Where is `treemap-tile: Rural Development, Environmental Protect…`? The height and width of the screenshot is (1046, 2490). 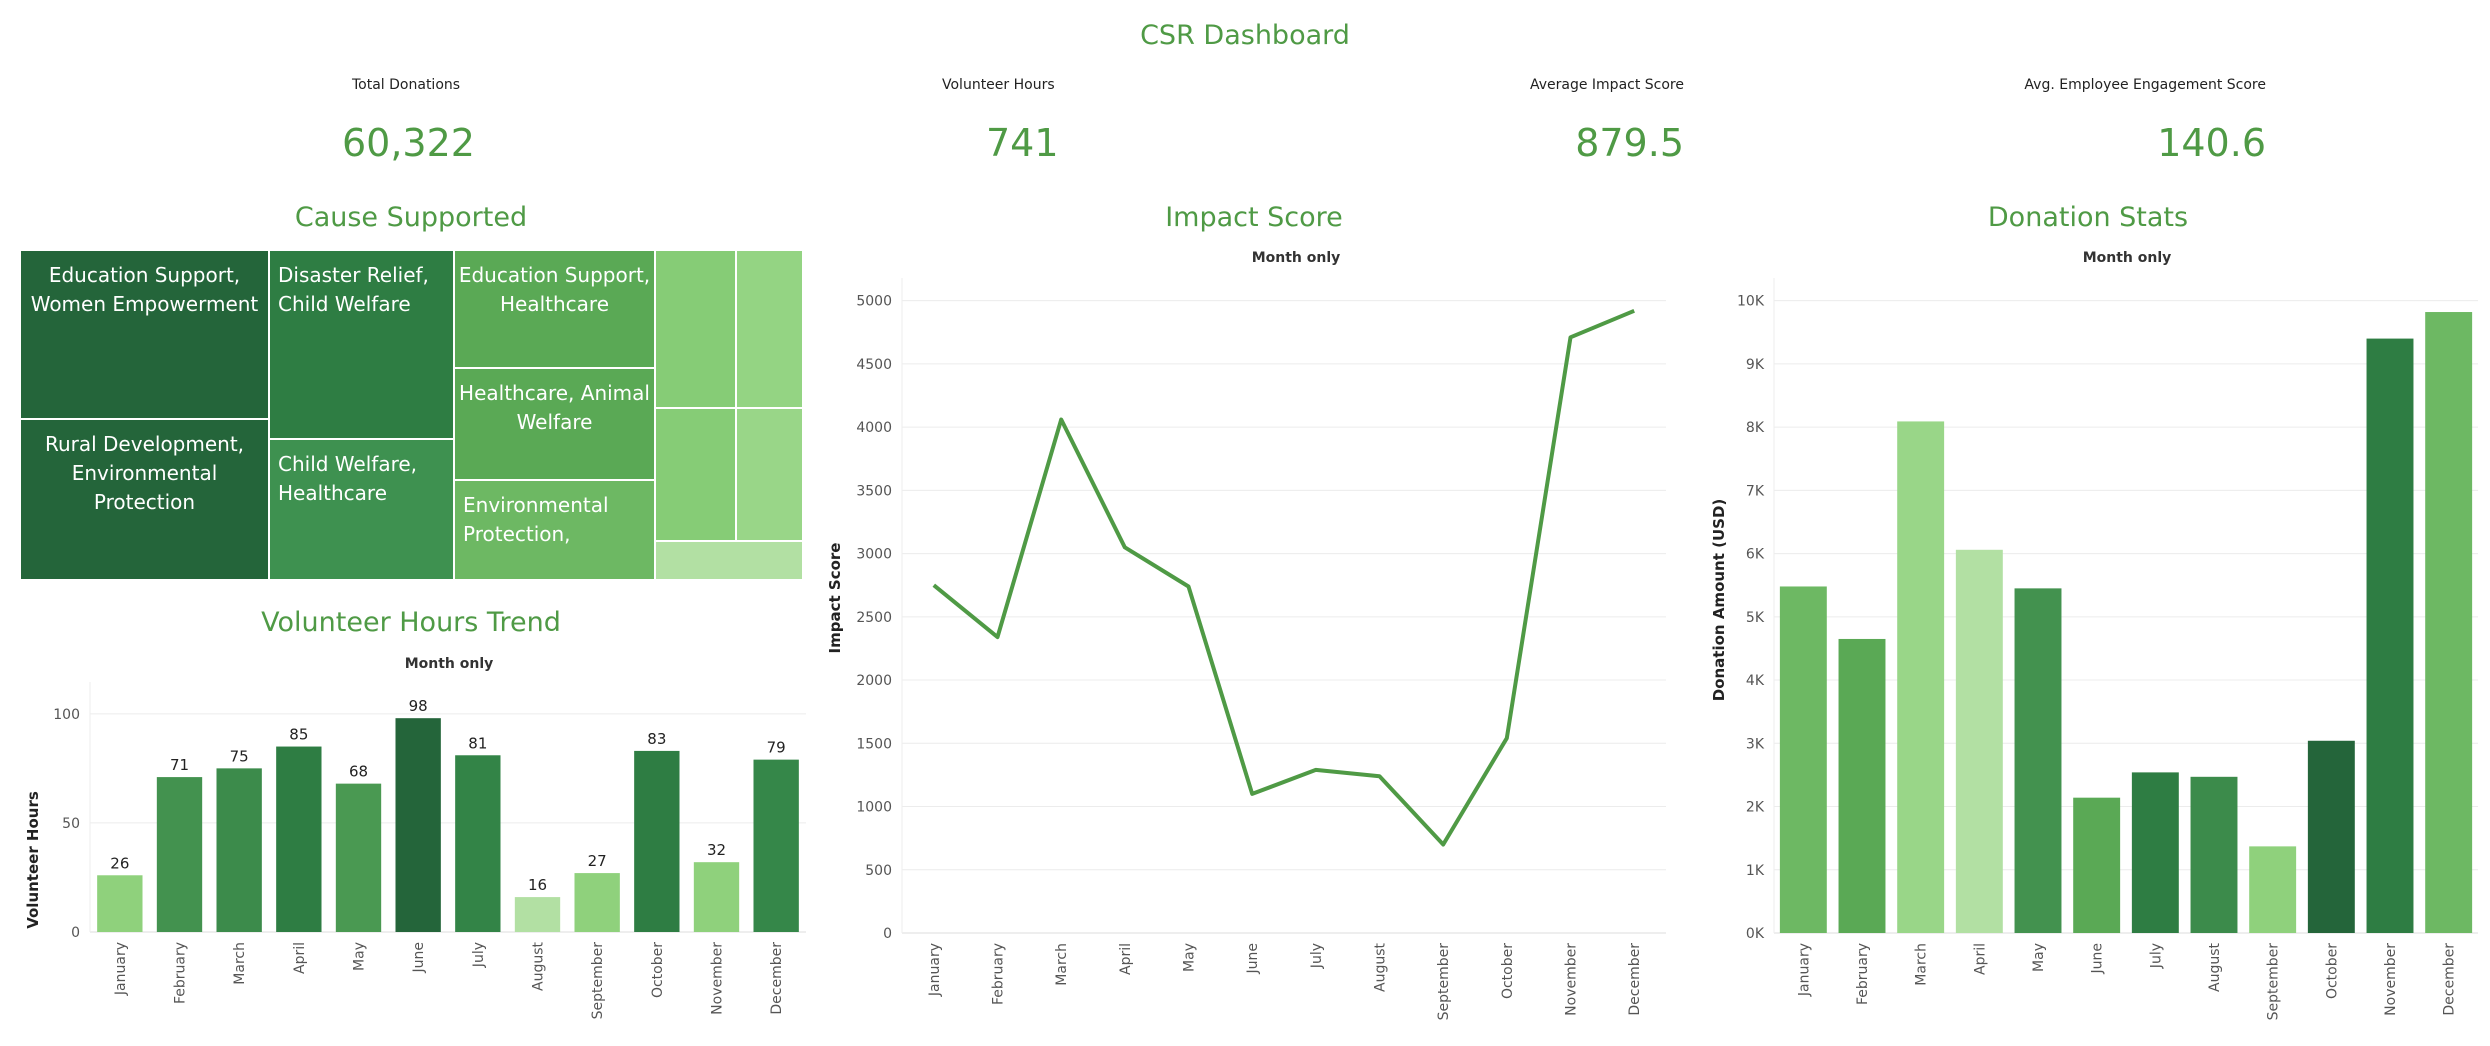 treemap-tile: Rural Development, Environmental Protect… is located at coordinates (144, 499).